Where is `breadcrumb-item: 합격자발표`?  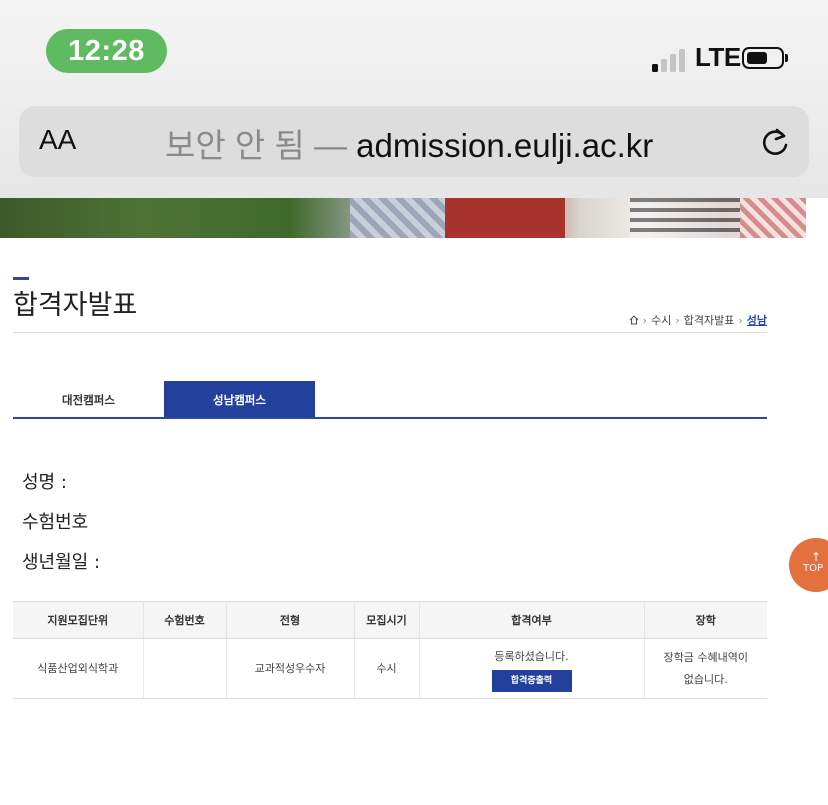 breadcrumb-item: 합격자발표 is located at coordinates (709, 320).